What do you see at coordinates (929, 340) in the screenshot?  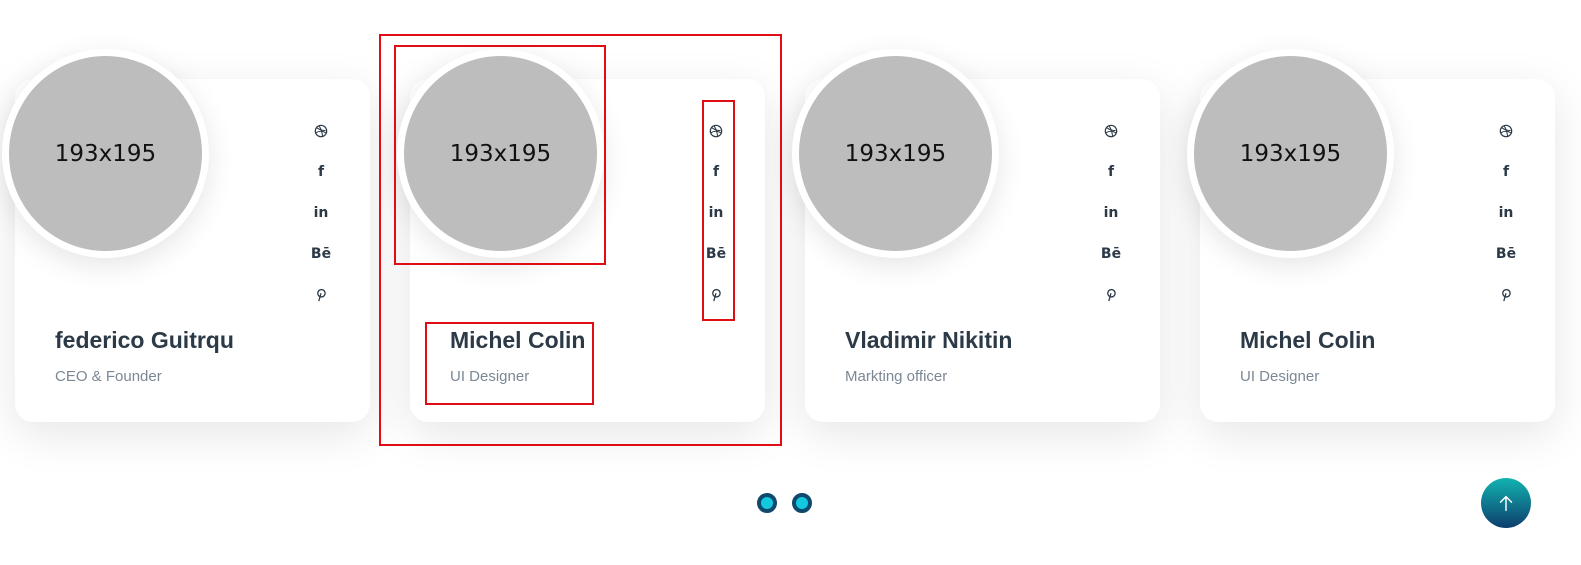 I see `member-name: Vladimir Nikitin` at bounding box center [929, 340].